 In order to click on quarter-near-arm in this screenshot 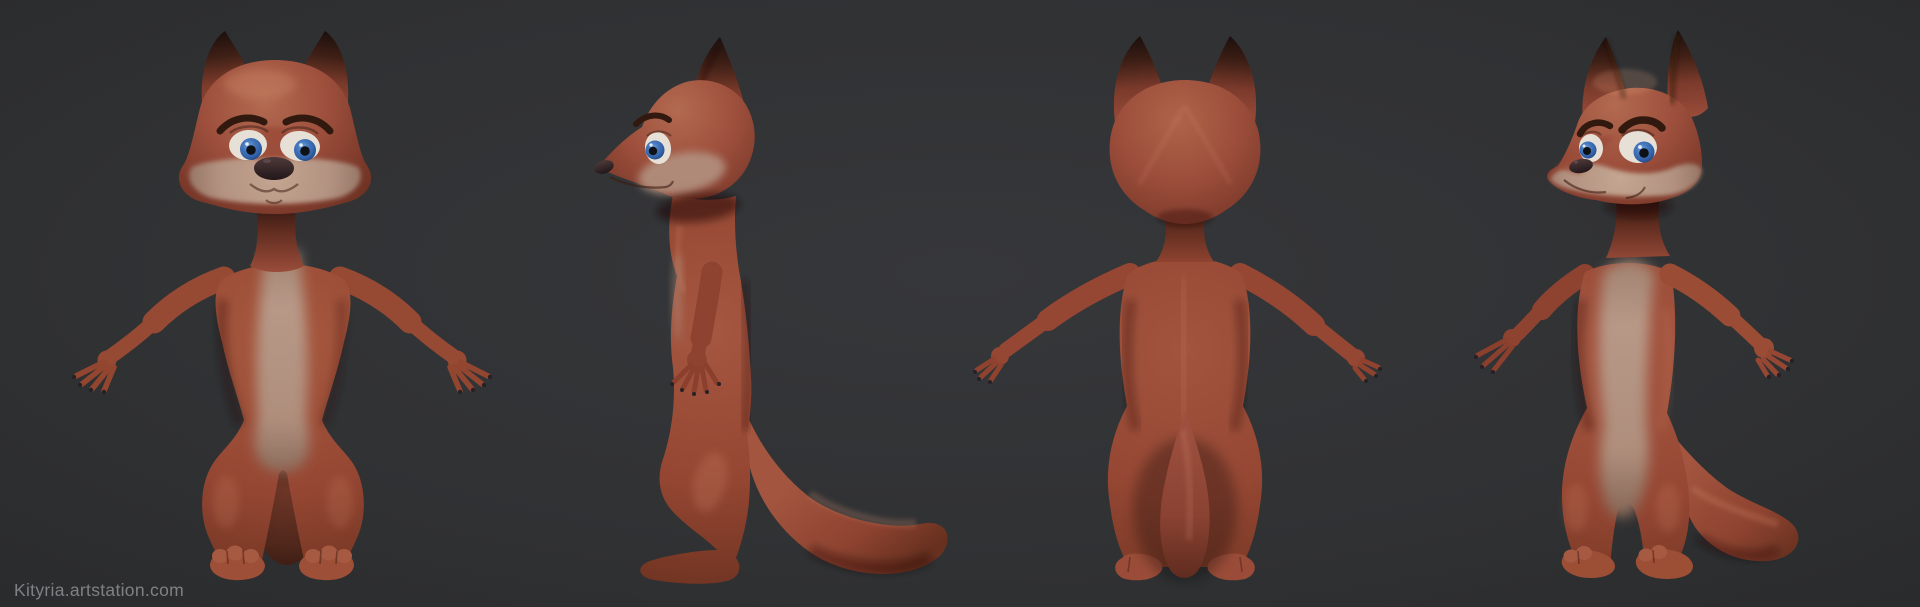, I will do `click(1727, 321)`.